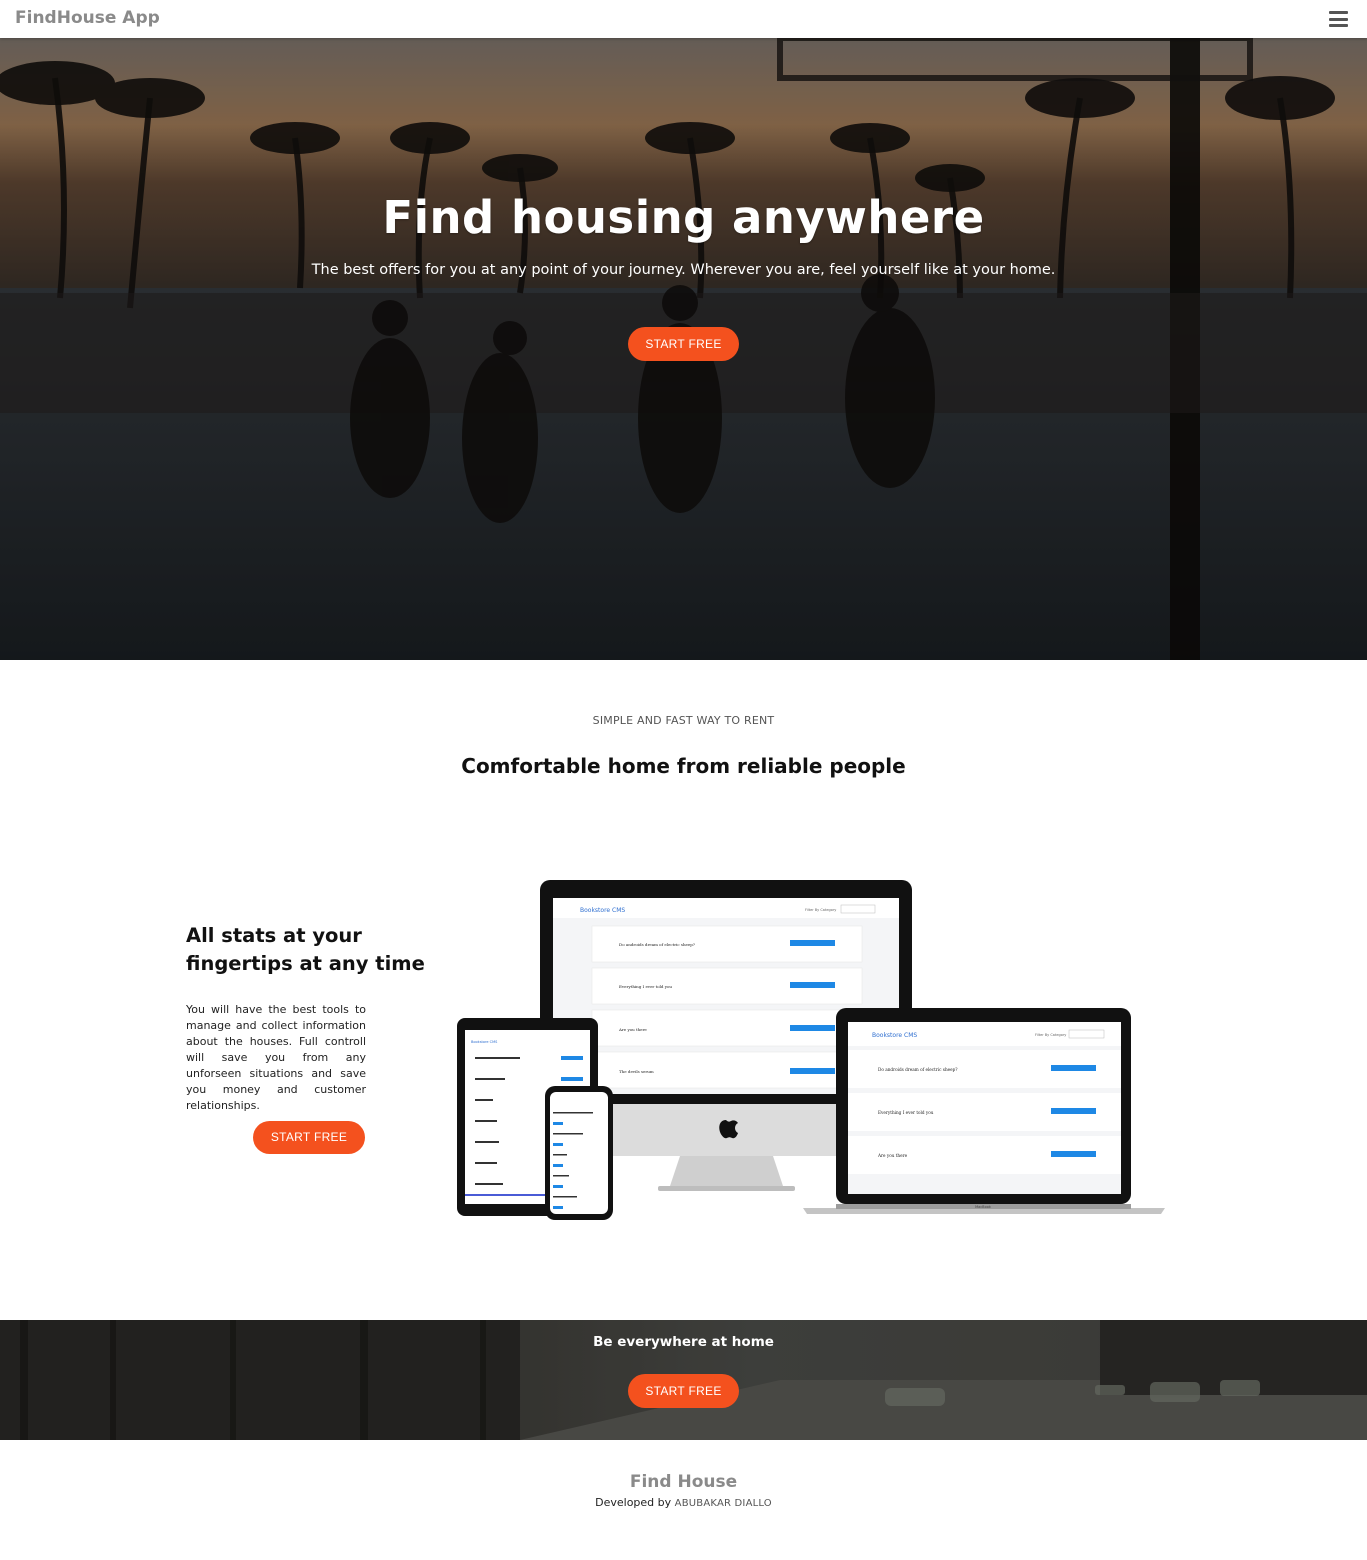 Image resolution: width=1367 pixels, height=1560 pixels. I want to click on desktop-book-4: The devils serum, so click(636, 1071).